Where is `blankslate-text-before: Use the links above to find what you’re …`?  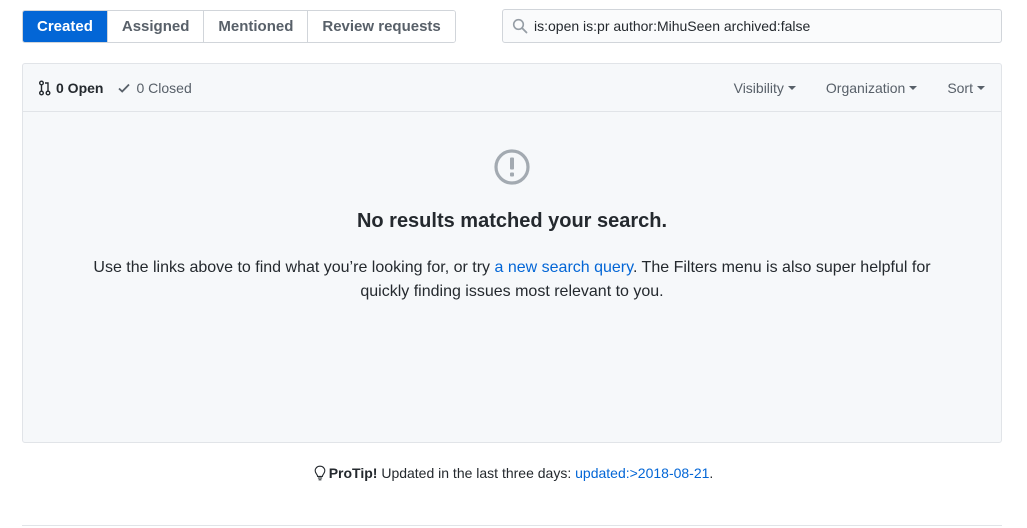 blankslate-text-before: Use the links above to find what you’re … is located at coordinates (294, 267).